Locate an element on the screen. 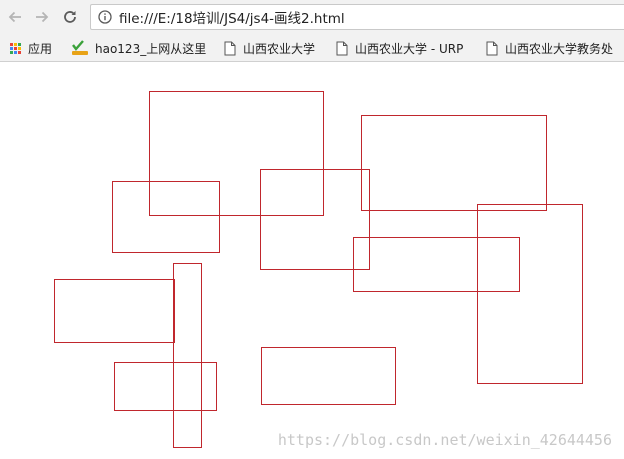  file-info-icon is located at coordinates (105, 17).